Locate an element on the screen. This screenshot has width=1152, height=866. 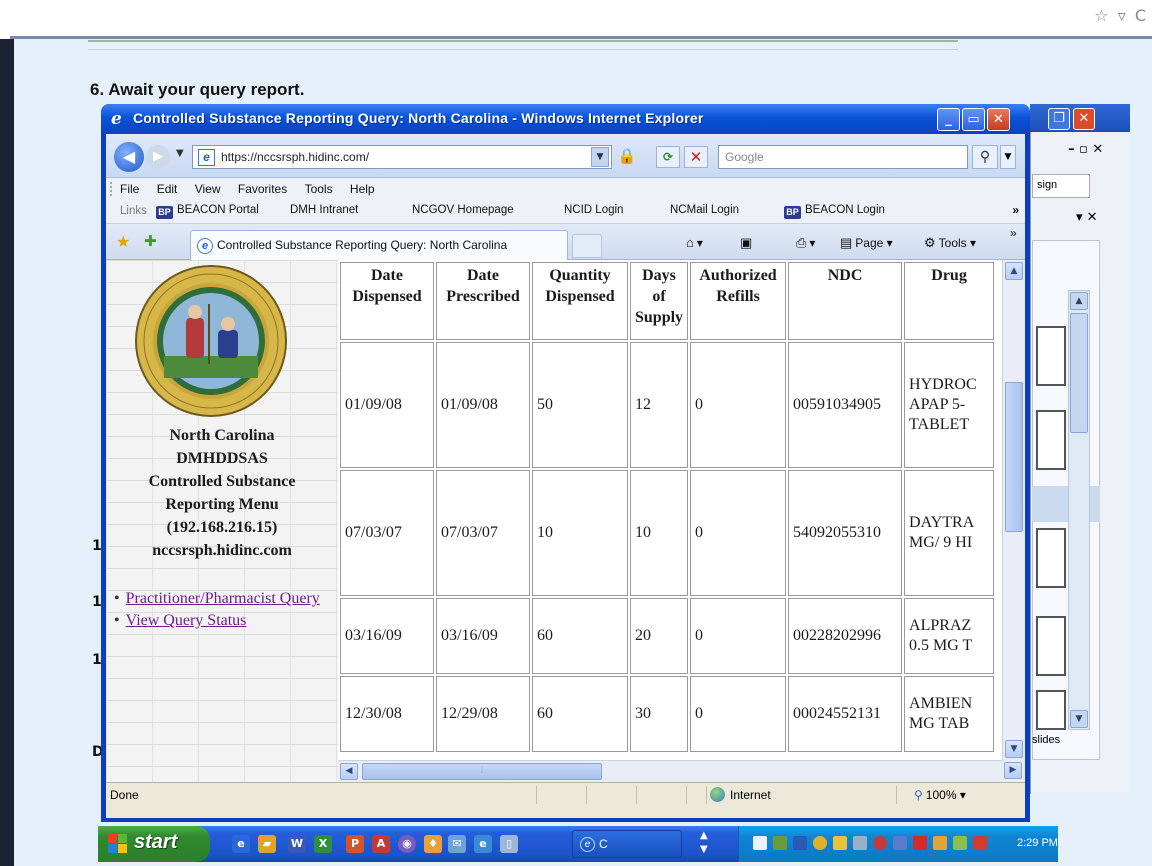
lock-icon: 🔒 is located at coordinates (627, 157).